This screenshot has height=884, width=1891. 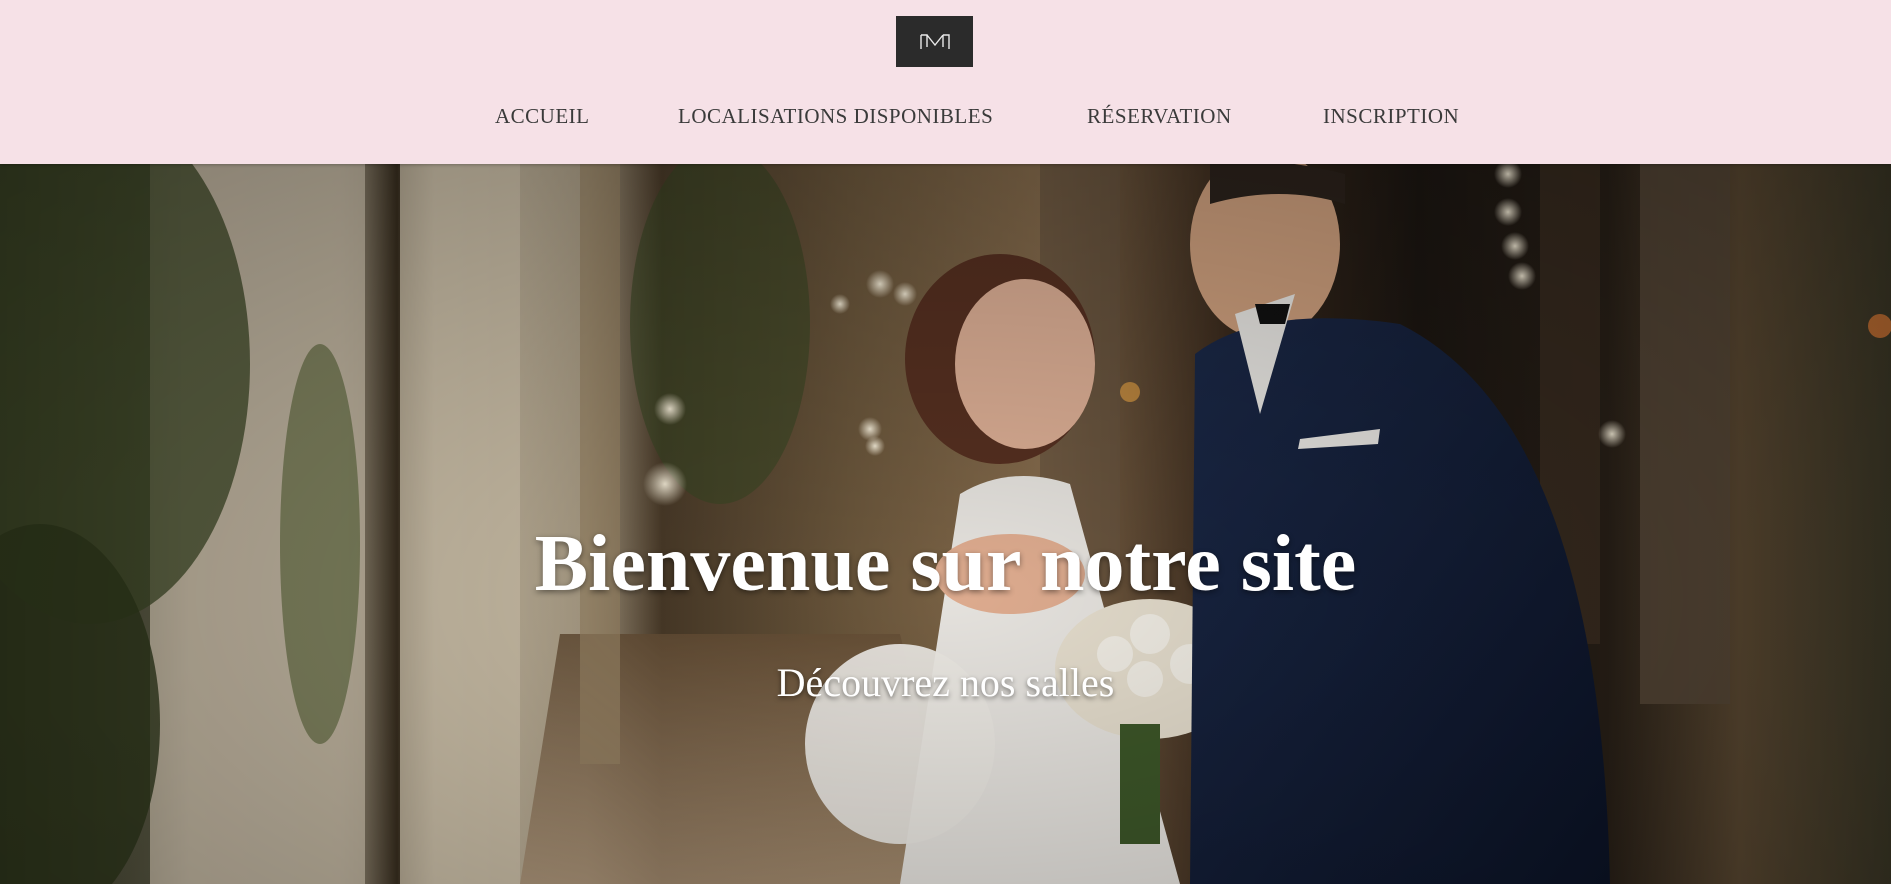 What do you see at coordinates (945, 682) in the screenshot?
I see `hero-subtitle: Découvrez nos salles` at bounding box center [945, 682].